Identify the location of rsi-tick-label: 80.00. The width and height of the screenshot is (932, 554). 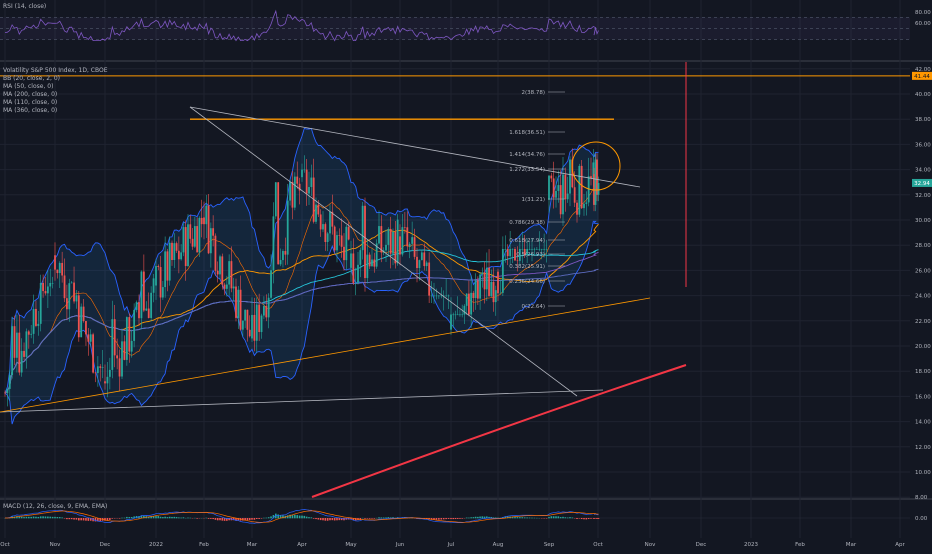
(923, 13).